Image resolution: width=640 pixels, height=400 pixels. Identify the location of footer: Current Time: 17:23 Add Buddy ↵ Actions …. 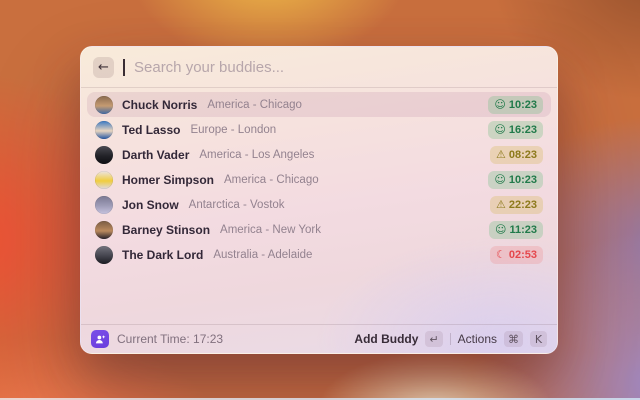
(319, 338).